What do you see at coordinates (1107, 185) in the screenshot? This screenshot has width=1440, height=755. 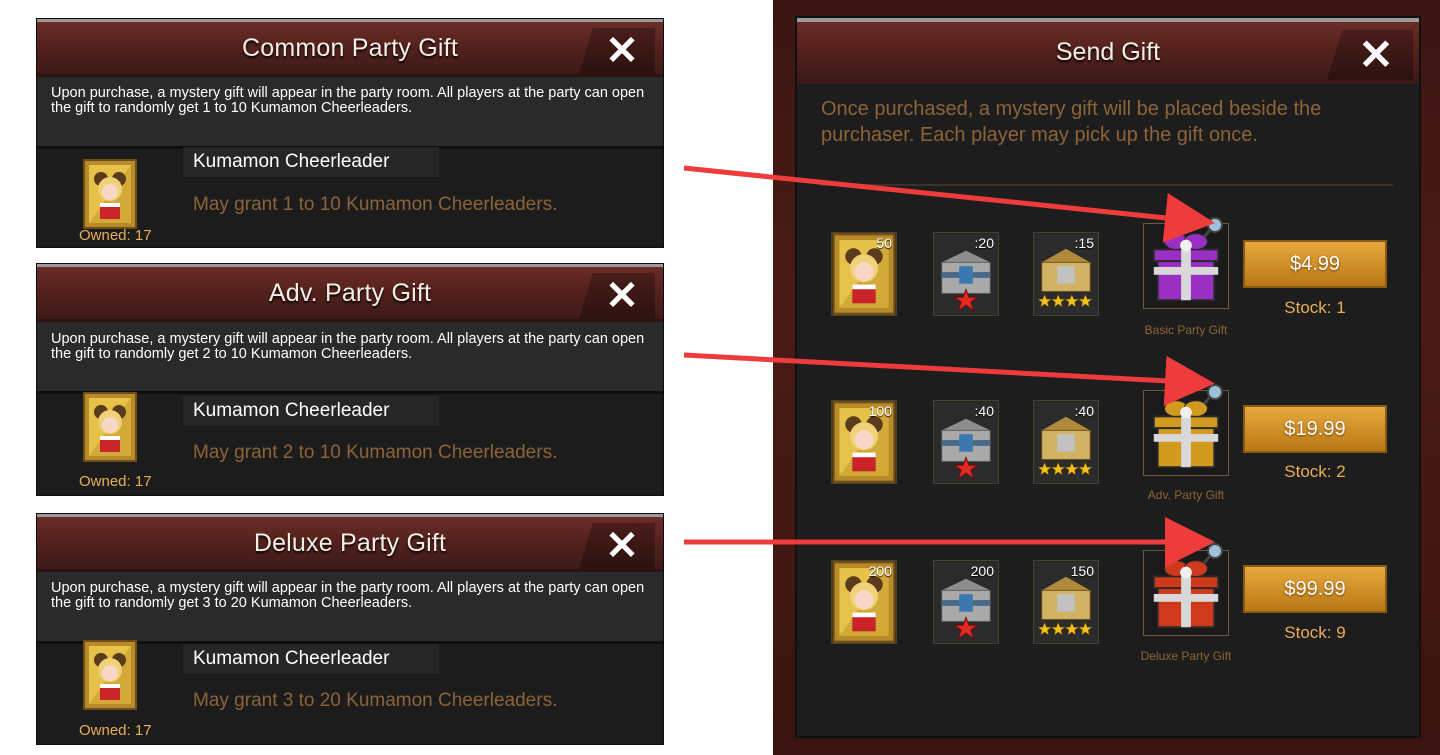 I see `divider` at bounding box center [1107, 185].